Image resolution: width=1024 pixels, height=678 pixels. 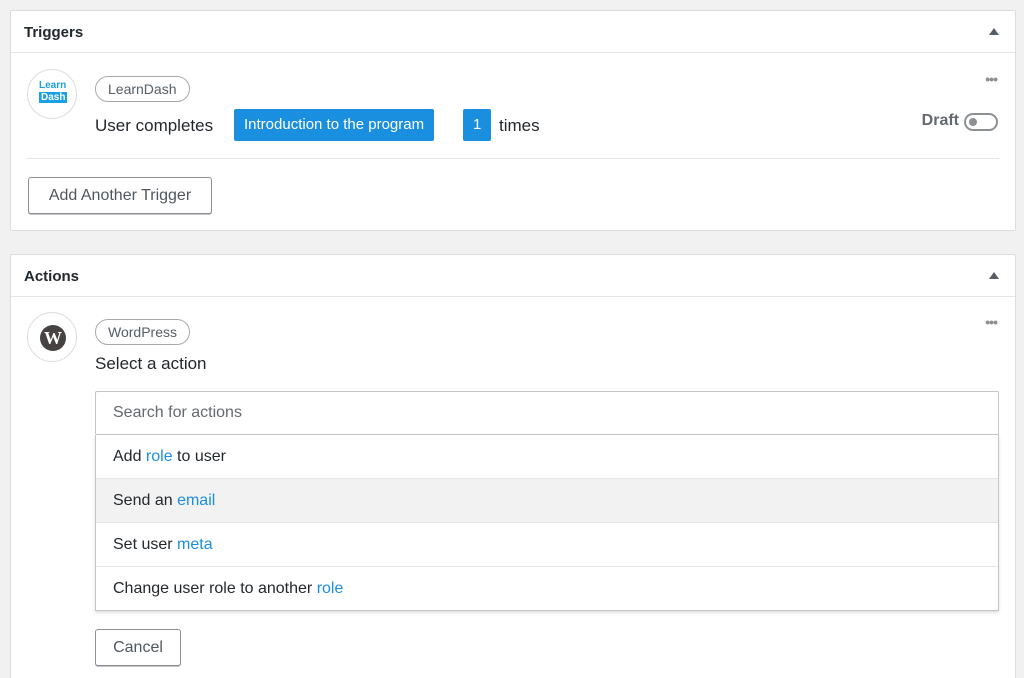 I want to click on status-label: Draft, so click(x=940, y=120).